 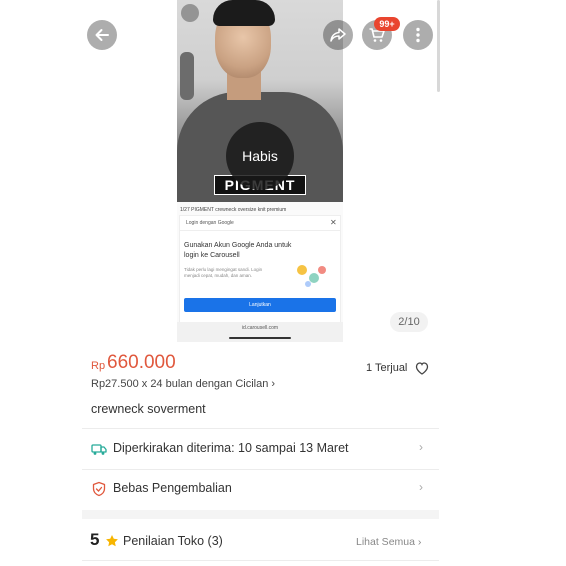 I want to click on share-button, so click(x=338, y=35).